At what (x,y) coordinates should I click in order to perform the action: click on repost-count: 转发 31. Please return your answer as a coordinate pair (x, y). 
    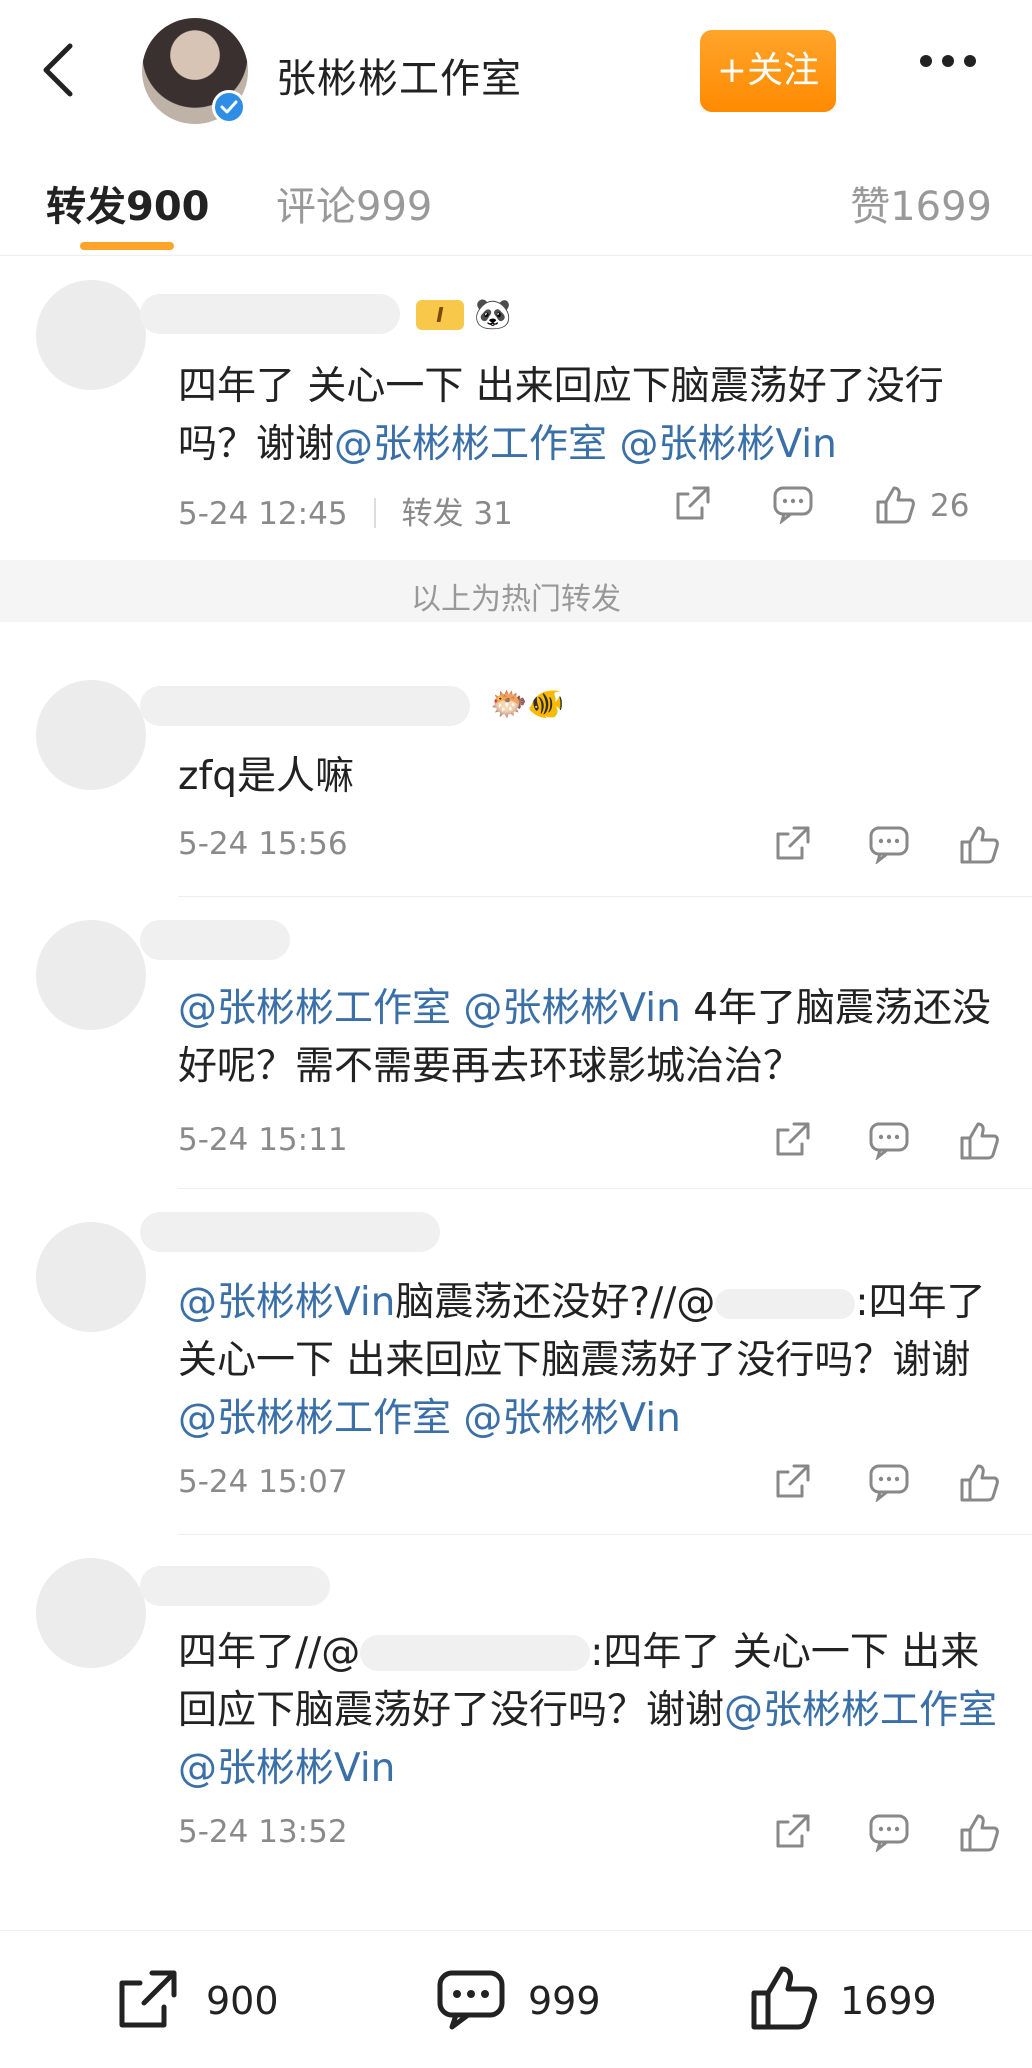
    Looking at the image, I should click on (457, 514).